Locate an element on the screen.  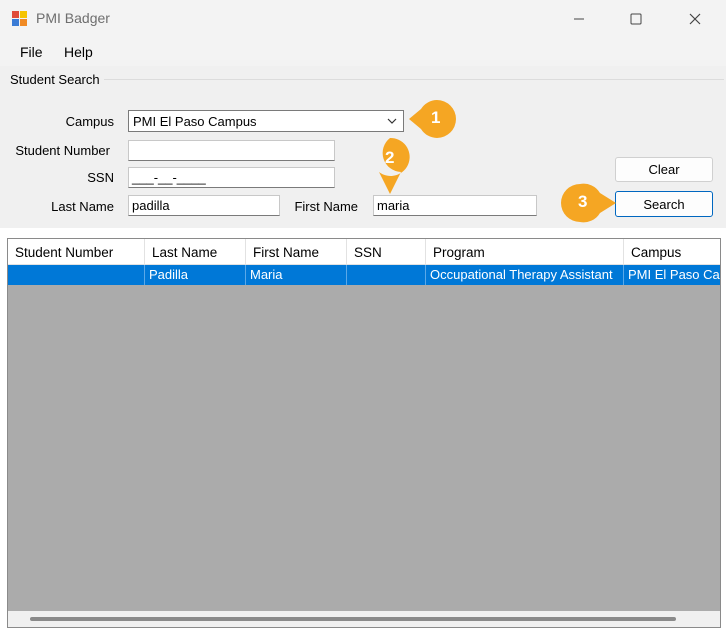
callout-number-2: 2 is located at coordinates (390, 157).